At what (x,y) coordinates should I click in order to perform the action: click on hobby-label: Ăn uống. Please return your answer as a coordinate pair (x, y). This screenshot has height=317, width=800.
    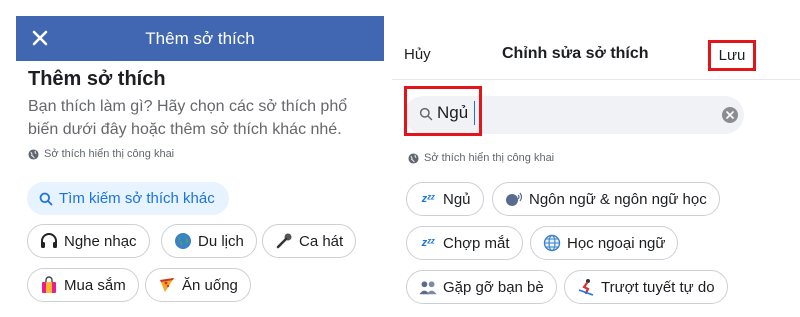
    Looking at the image, I should click on (210, 285).